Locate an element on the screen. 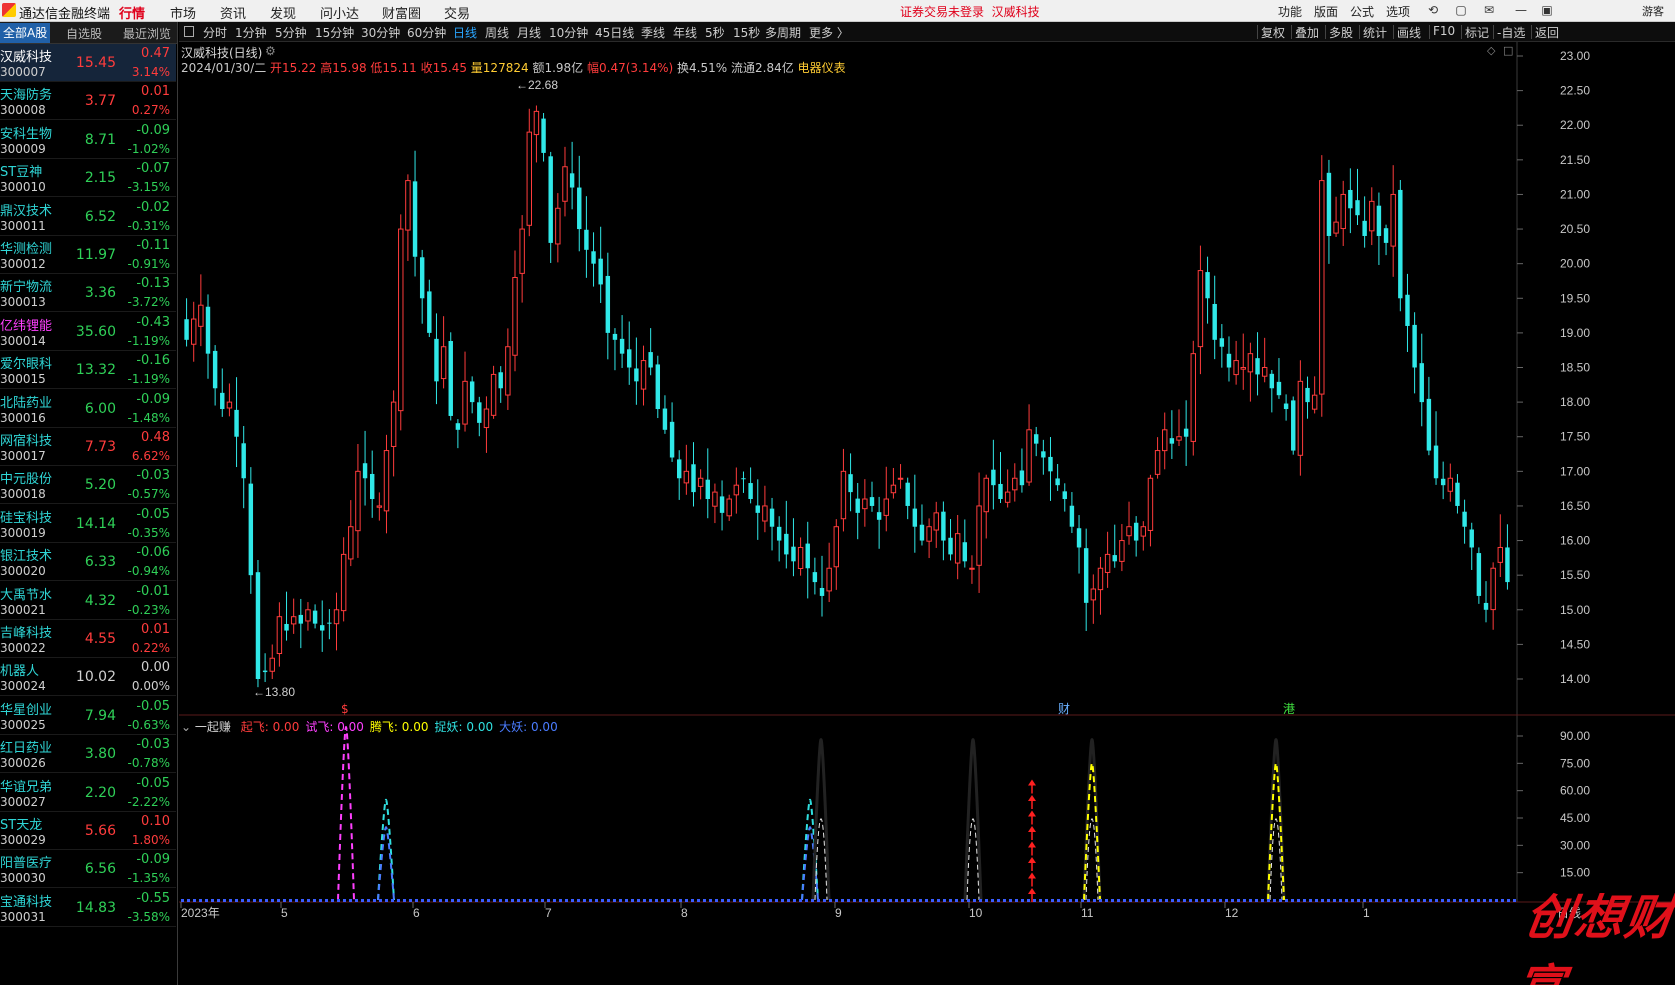  menu-ask-xiaoda: 问小达 is located at coordinates (339, 12).